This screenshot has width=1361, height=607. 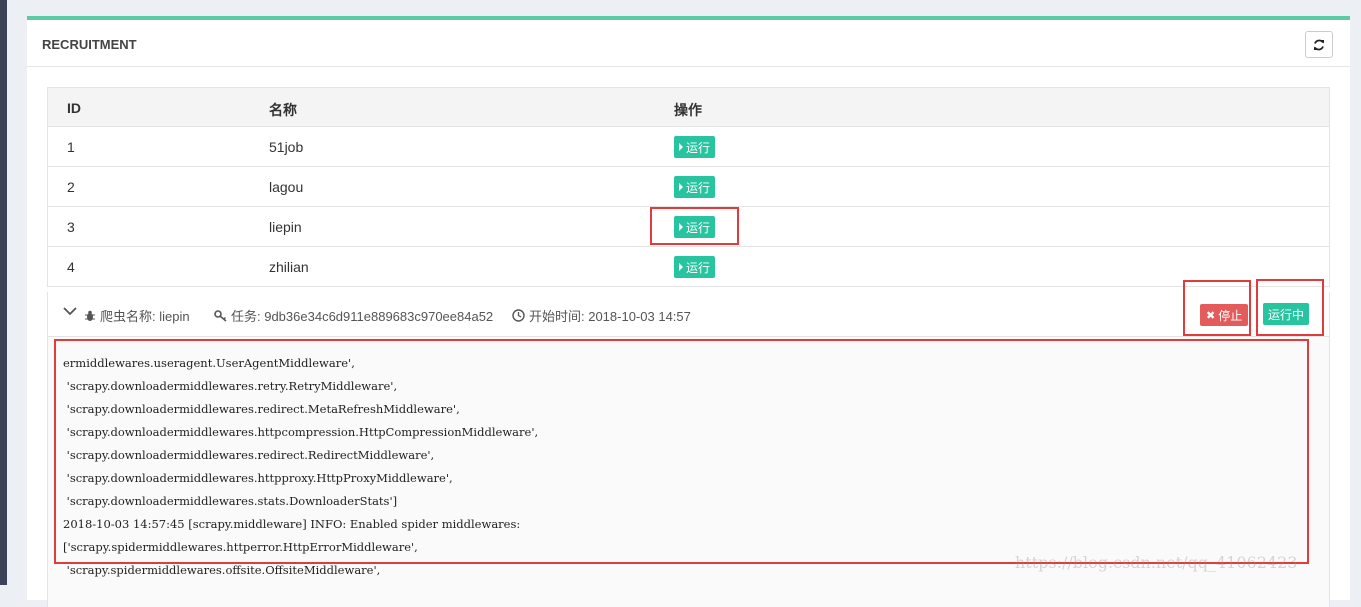 What do you see at coordinates (90, 315) in the screenshot?
I see `bug-icon` at bounding box center [90, 315].